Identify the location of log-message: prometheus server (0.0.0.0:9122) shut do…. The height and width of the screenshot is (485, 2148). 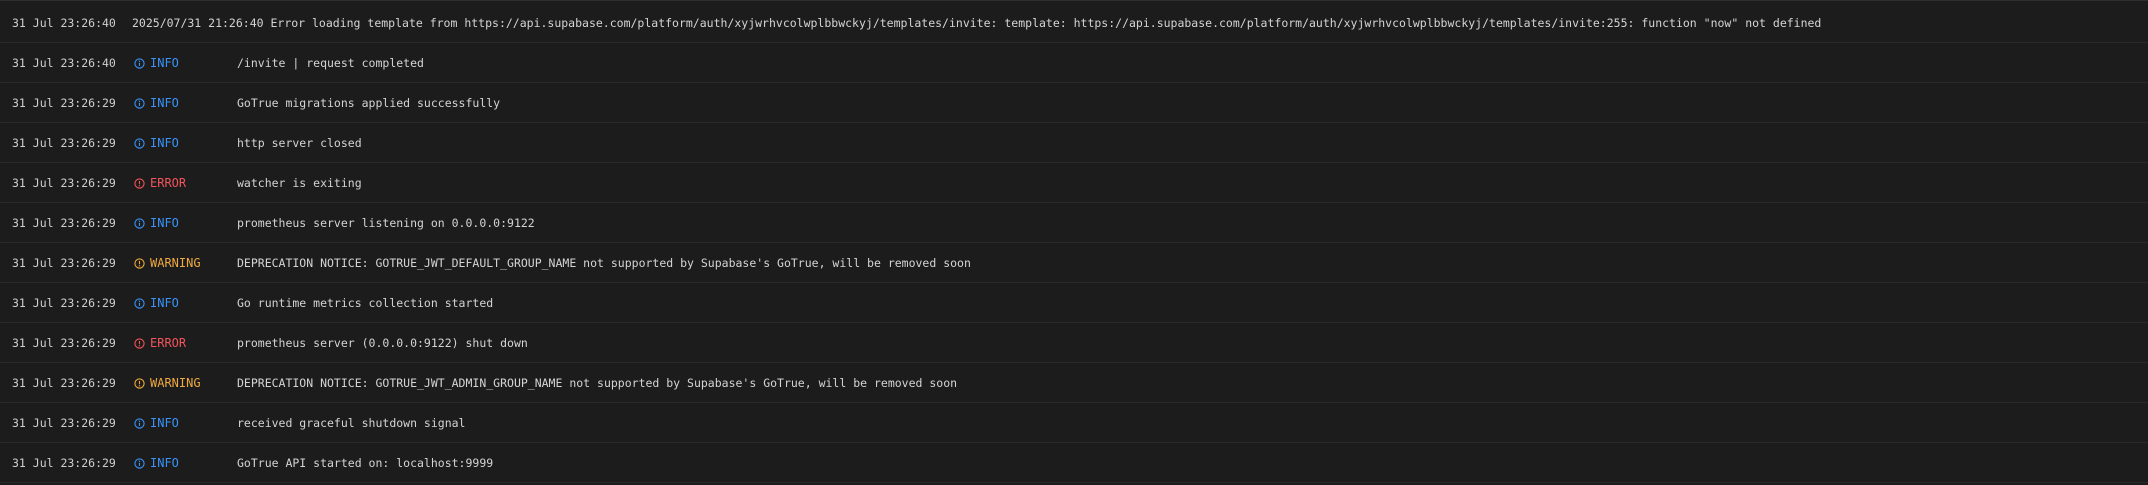
(382, 343).